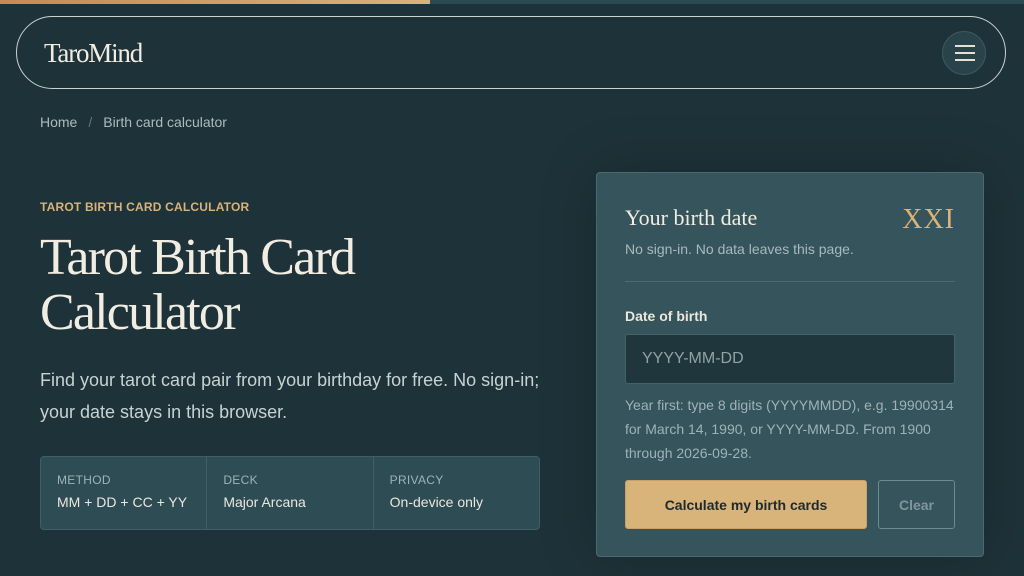 Image resolution: width=1024 pixels, height=576 pixels. Describe the element at coordinates (264, 502) in the screenshot. I see `fact-value: Major Arcana` at that location.